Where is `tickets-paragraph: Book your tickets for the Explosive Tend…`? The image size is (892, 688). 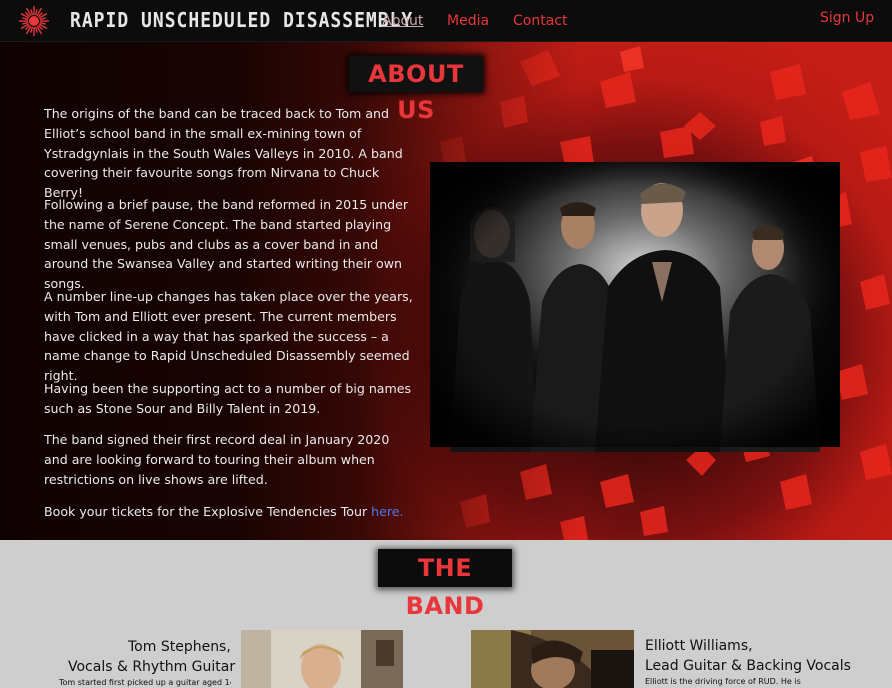
tickets-paragraph: Book your tickets for the Explosive Tend… is located at coordinates (230, 512).